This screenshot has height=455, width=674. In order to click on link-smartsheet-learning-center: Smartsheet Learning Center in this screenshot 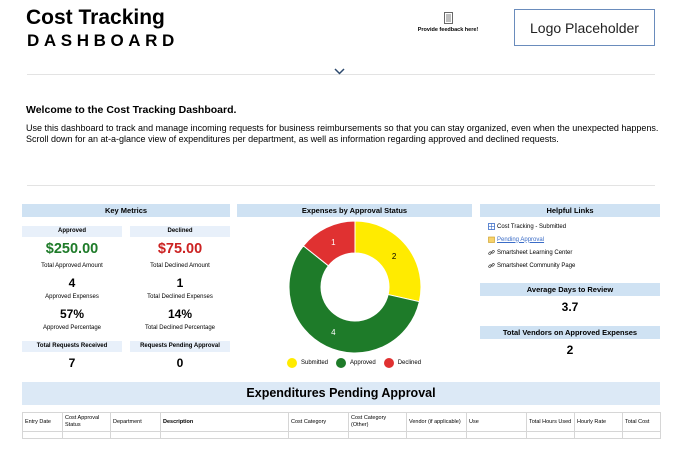, I will do `click(531, 252)`.